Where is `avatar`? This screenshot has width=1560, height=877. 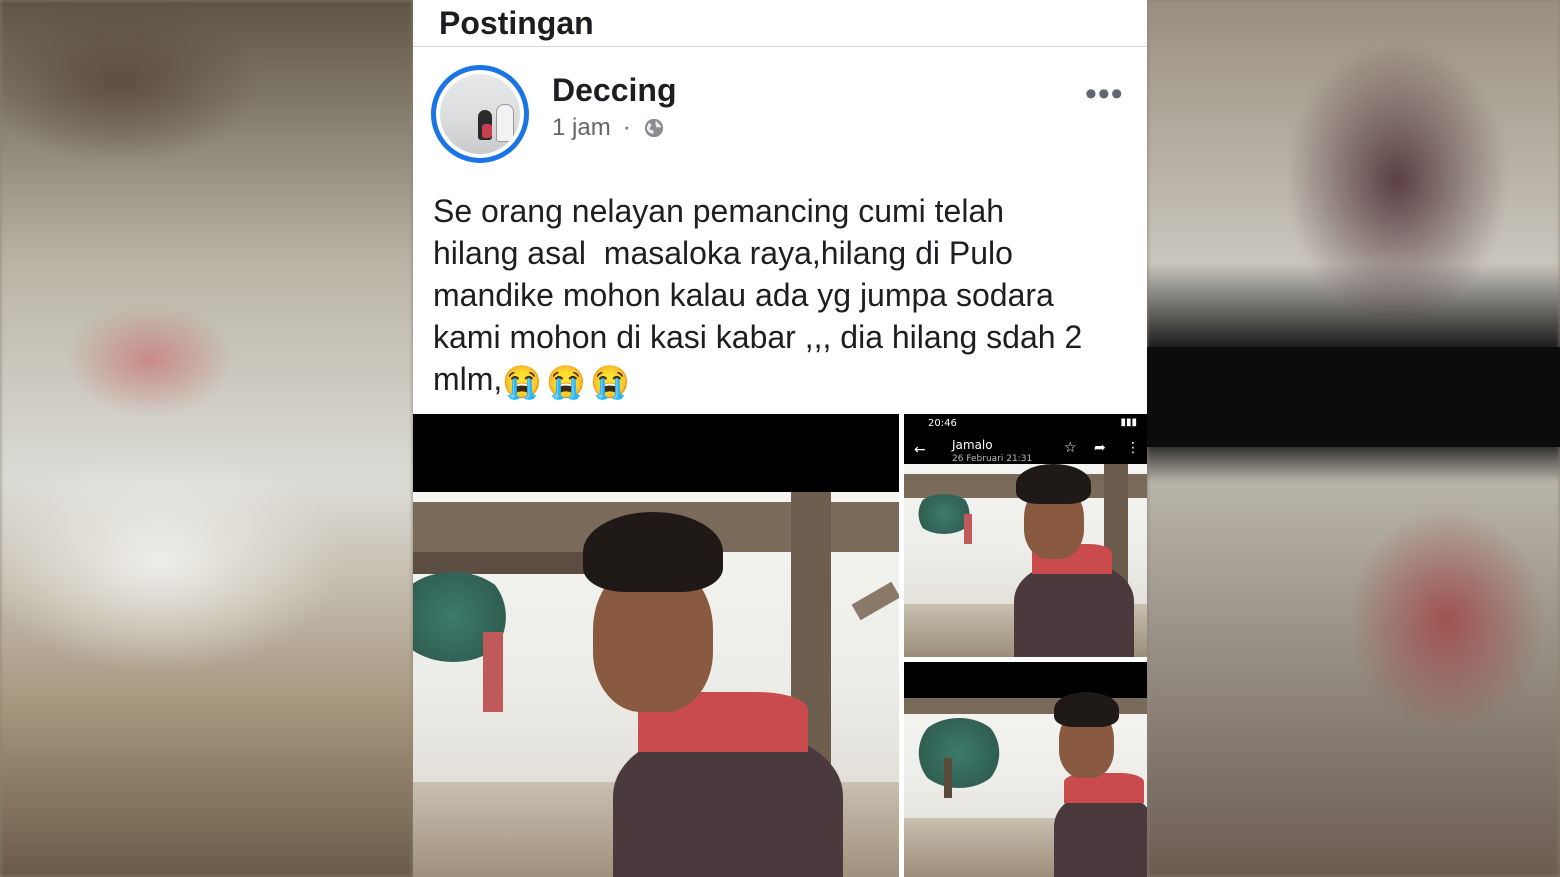
avatar is located at coordinates (480, 114).